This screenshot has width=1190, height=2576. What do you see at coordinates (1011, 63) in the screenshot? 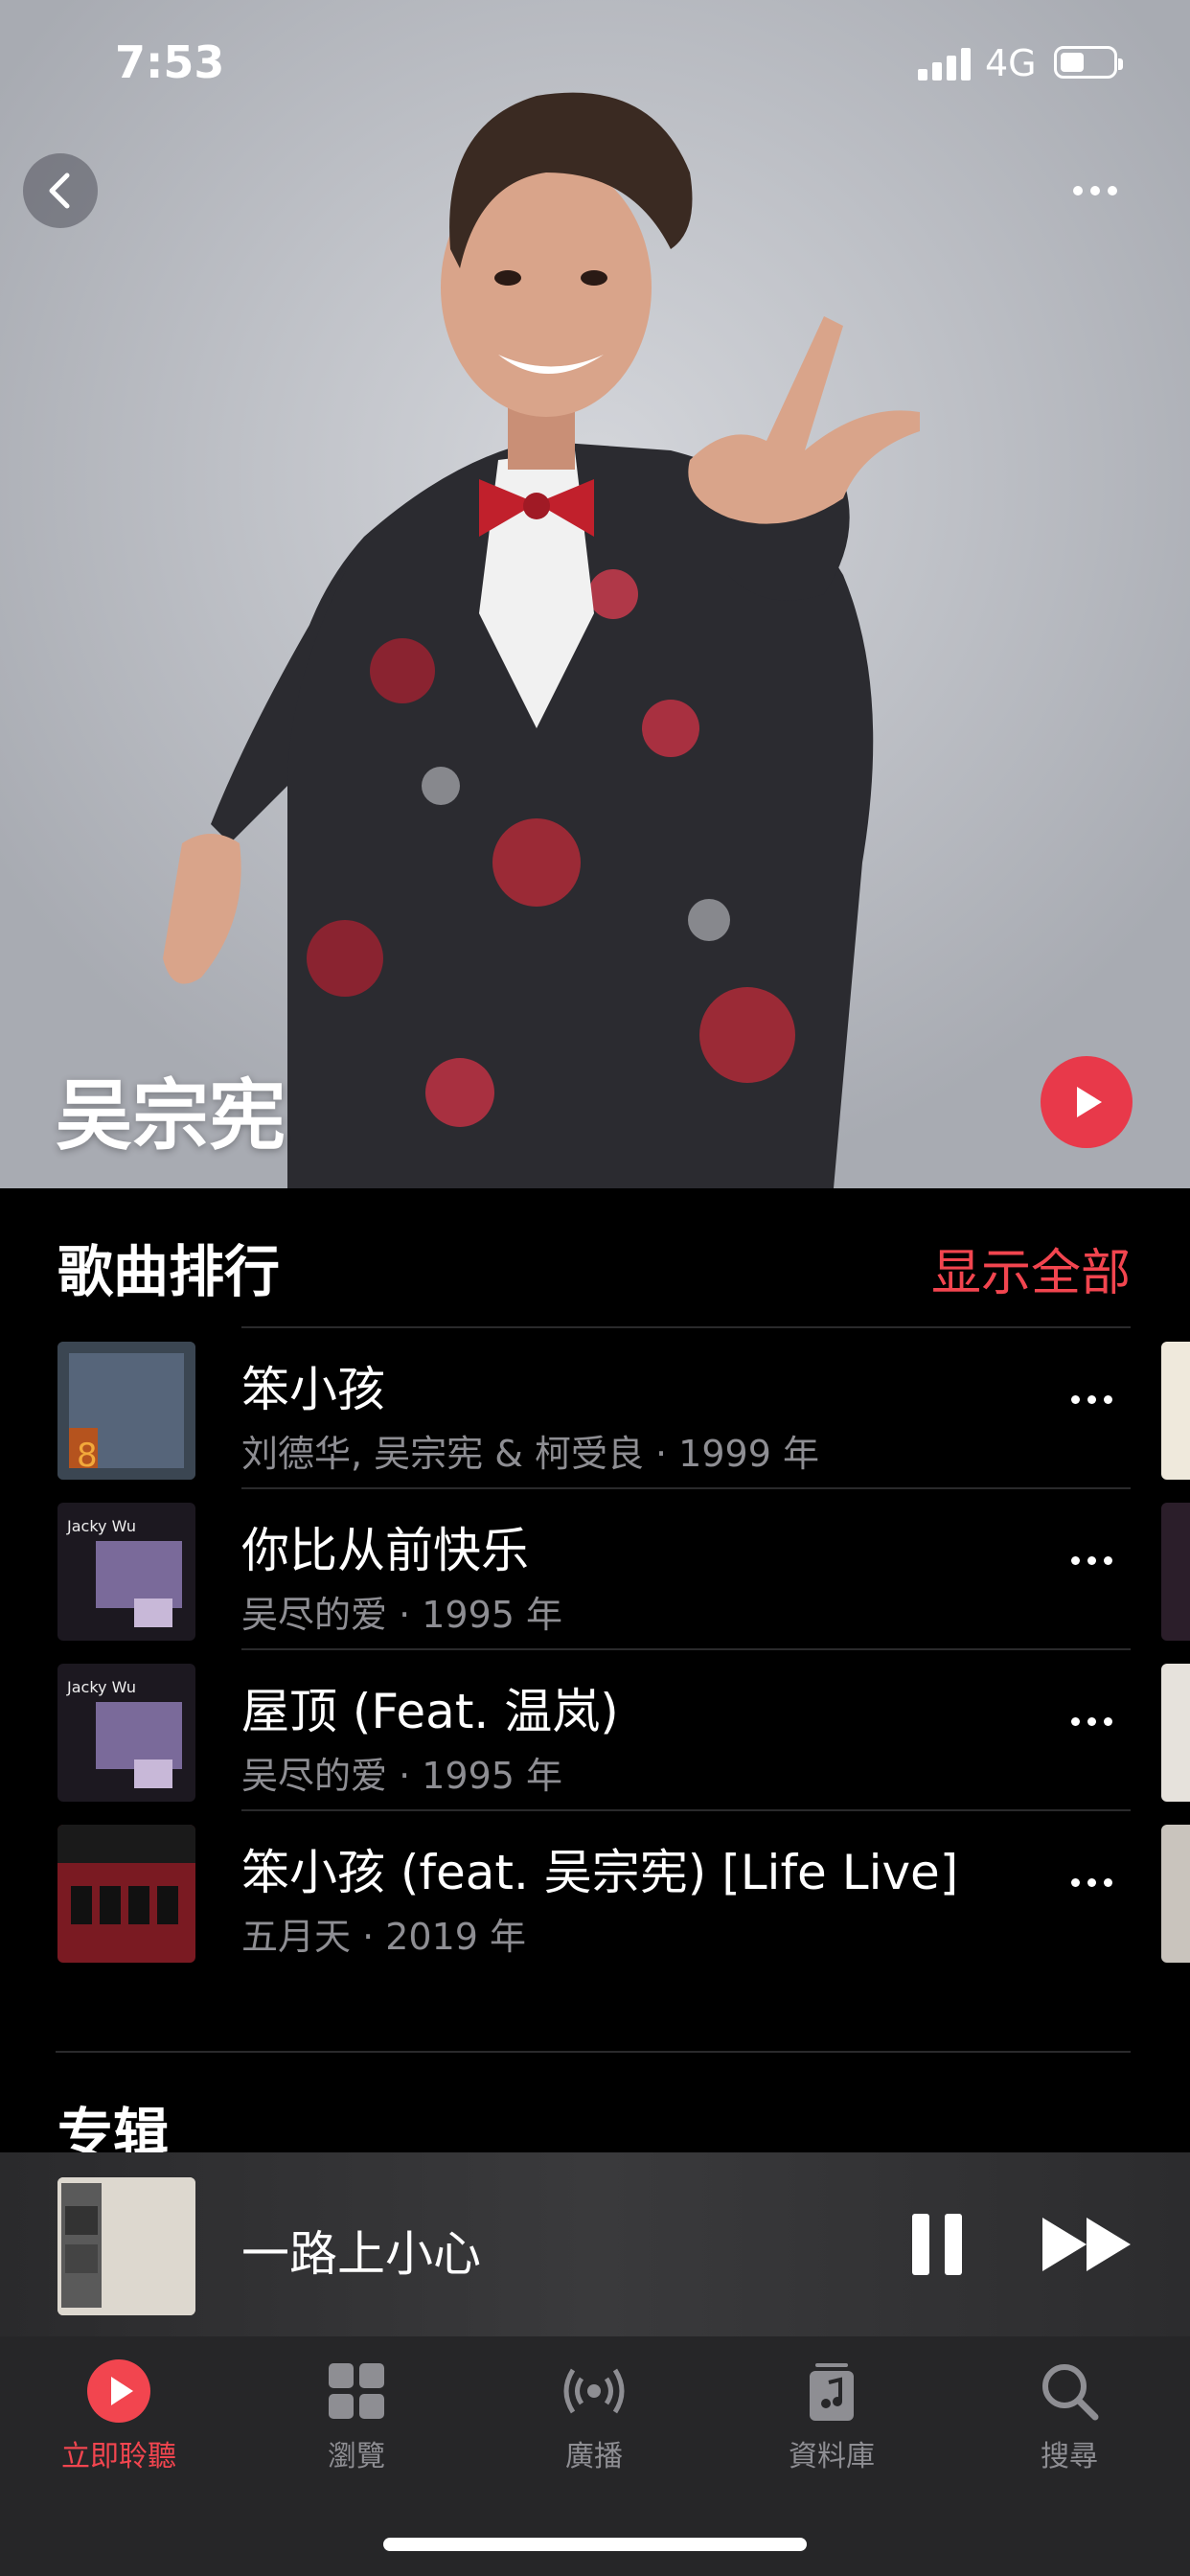
I see `network-type: 4G` at bounding box center [1011, 63].